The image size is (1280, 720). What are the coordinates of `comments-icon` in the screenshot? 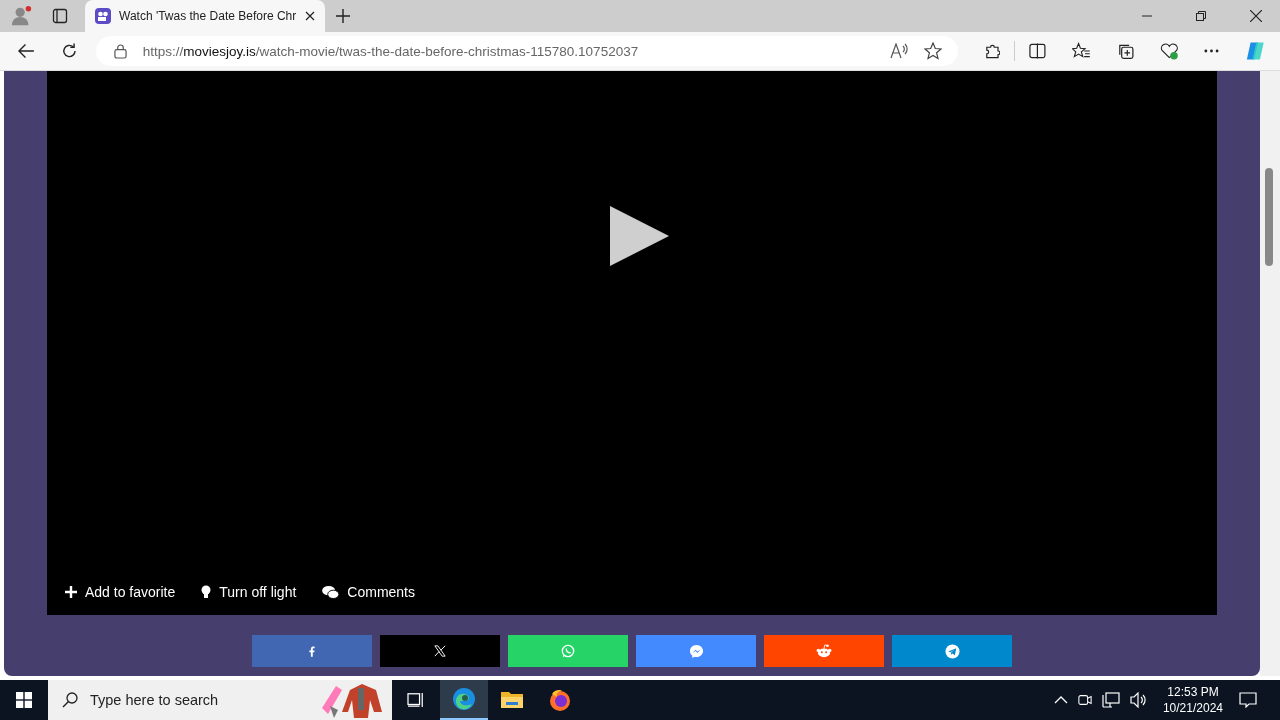 It's located at (331, 592).